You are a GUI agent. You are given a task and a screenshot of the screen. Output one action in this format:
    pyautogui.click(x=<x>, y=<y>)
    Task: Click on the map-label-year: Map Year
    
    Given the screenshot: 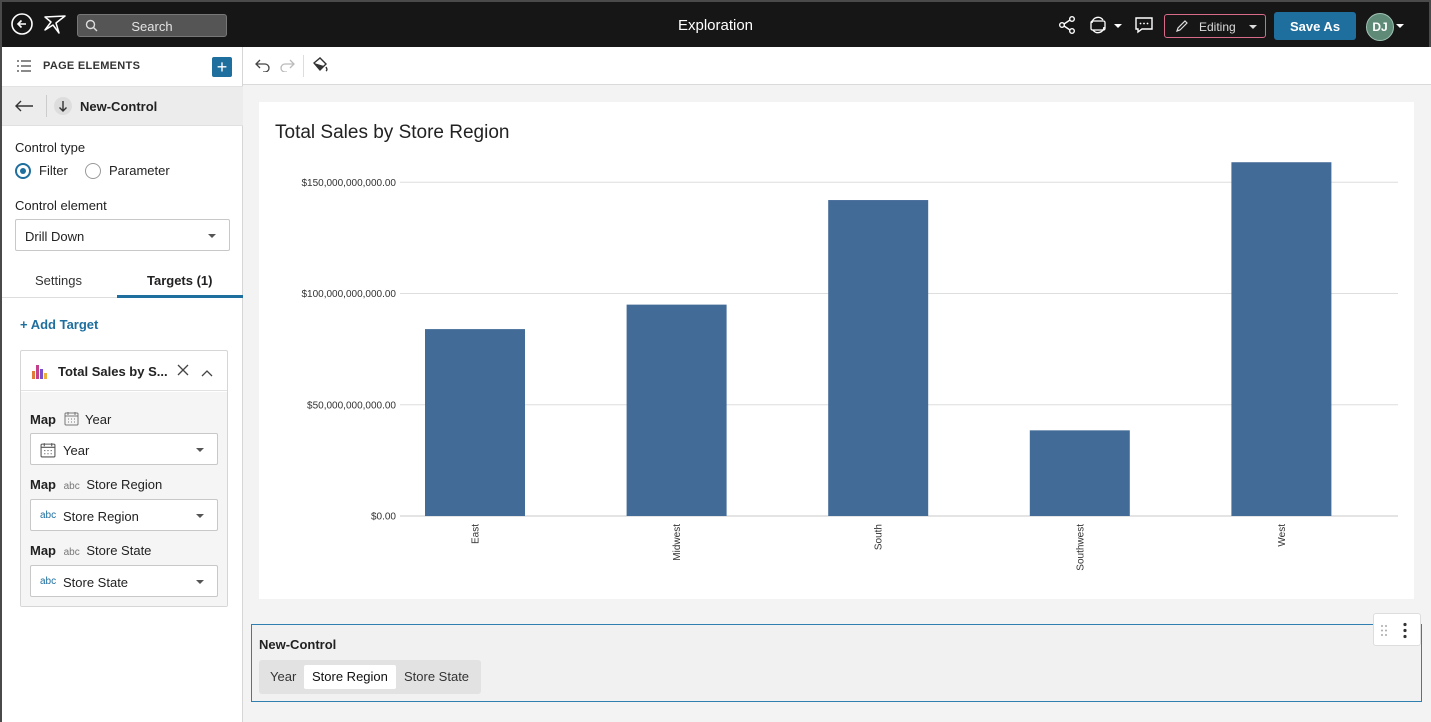 What is the action you would take?
    pyautogui.click(x=70, y=420)
    